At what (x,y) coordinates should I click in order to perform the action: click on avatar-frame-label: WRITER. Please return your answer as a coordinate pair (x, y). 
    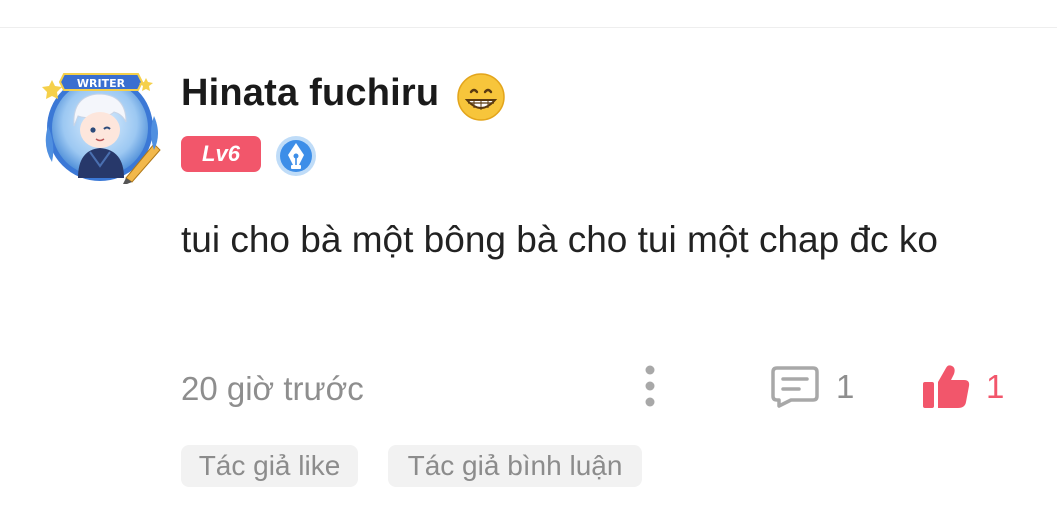
    Looking at the image, I should click on (101, 83).